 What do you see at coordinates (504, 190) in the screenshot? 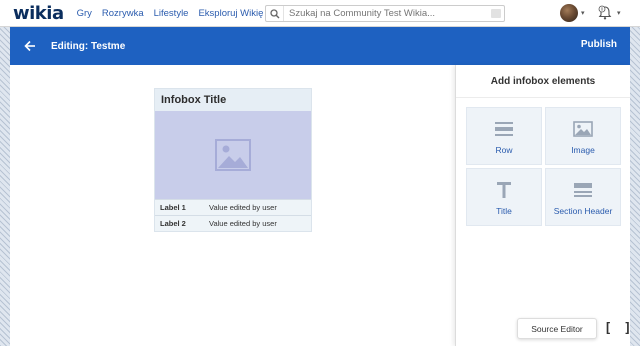
I see `title-icon` at bounding box center [504, 190].